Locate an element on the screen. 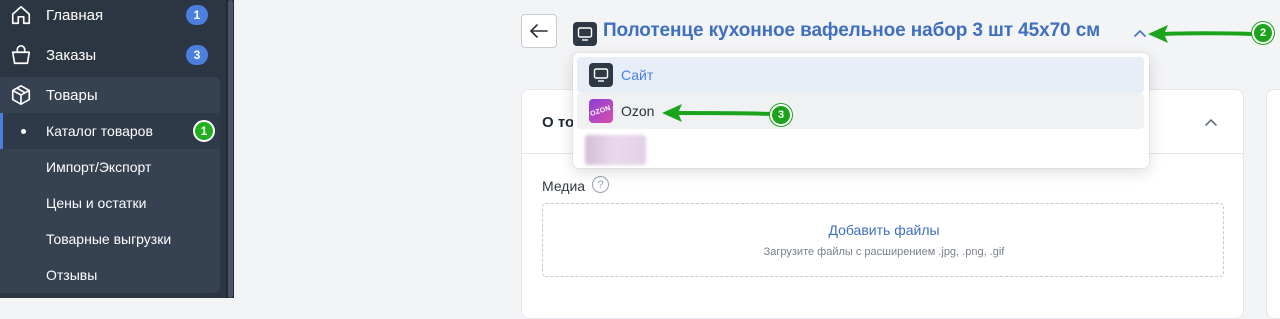 The image size is (1280, 319). sidebar-item-home: Главная 1 is located at coordinates (110, 16).